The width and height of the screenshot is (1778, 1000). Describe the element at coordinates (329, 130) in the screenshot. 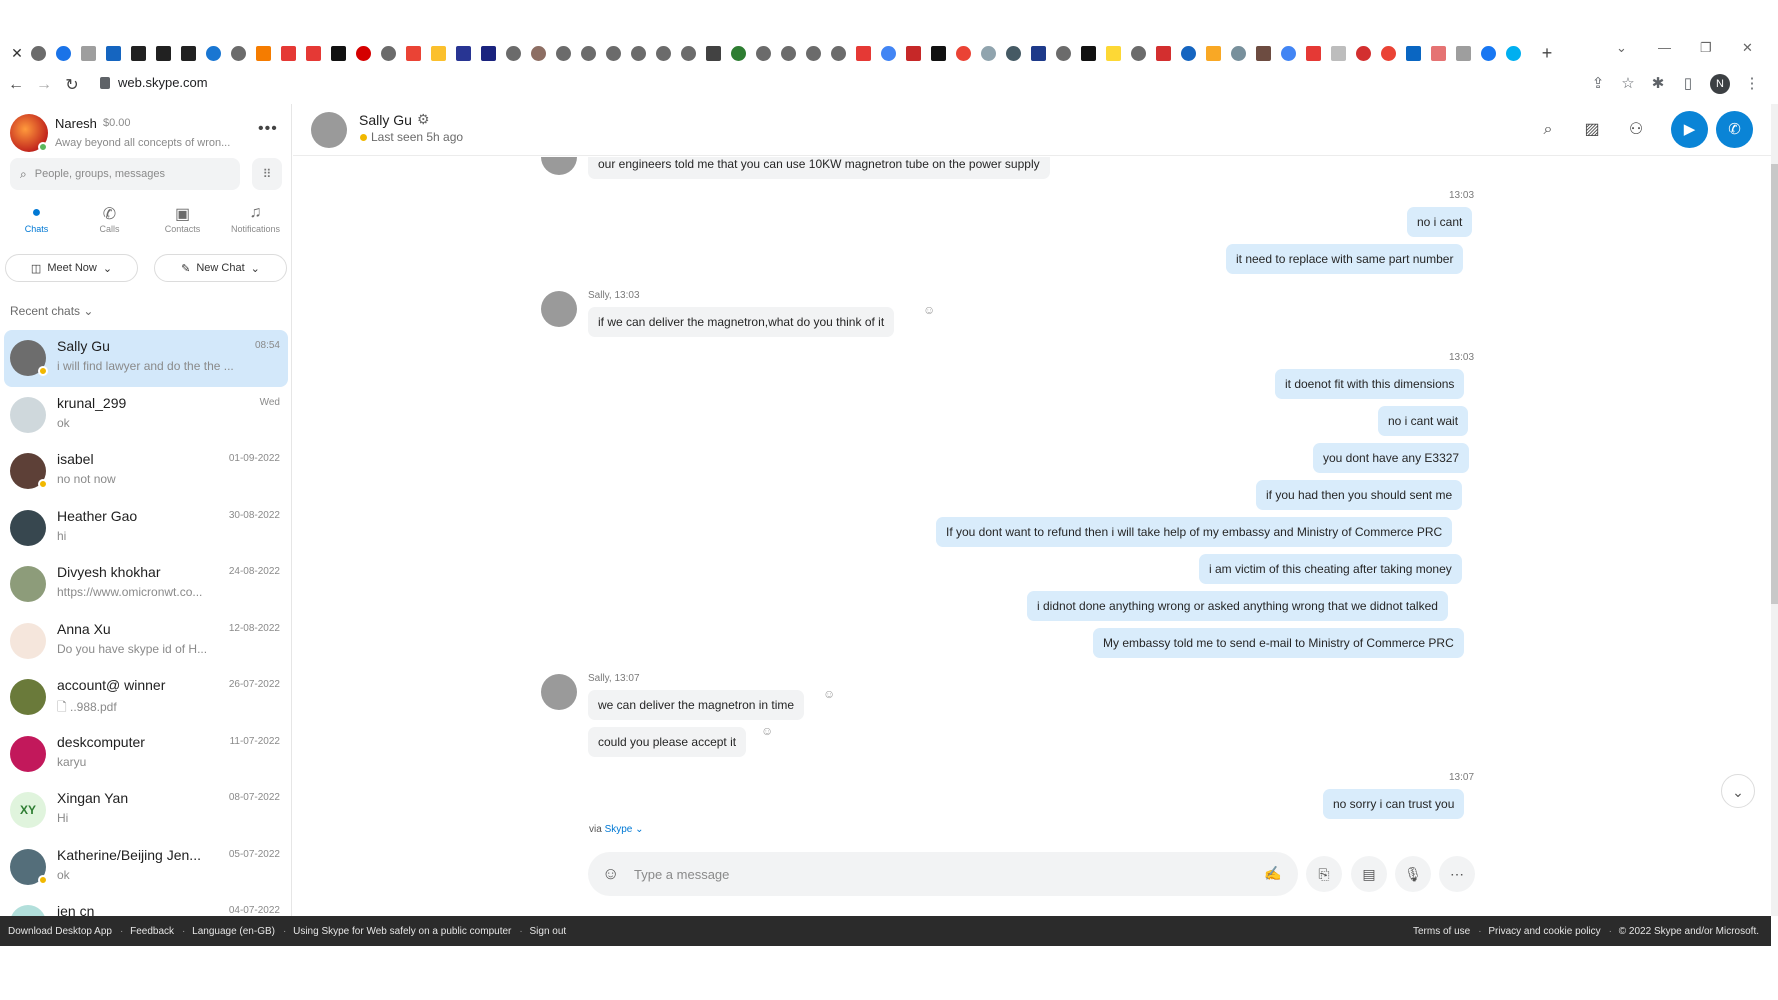

I see `contact-avatar` at that location.